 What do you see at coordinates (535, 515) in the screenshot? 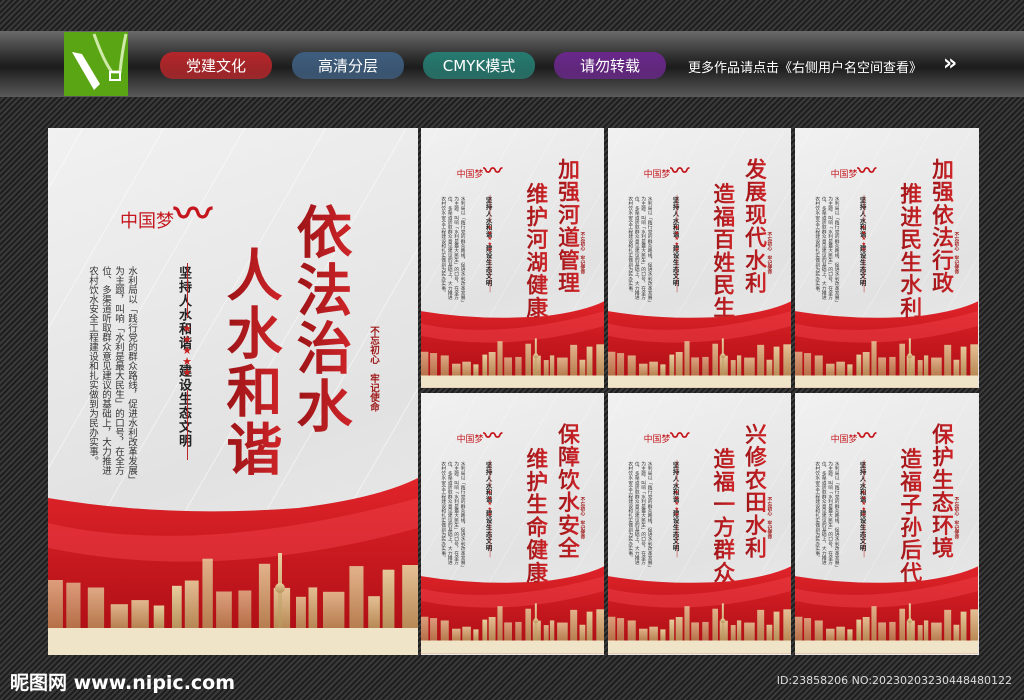
I see `poster-title-line2: 维护生命健康` at bounding box center [535, 515].